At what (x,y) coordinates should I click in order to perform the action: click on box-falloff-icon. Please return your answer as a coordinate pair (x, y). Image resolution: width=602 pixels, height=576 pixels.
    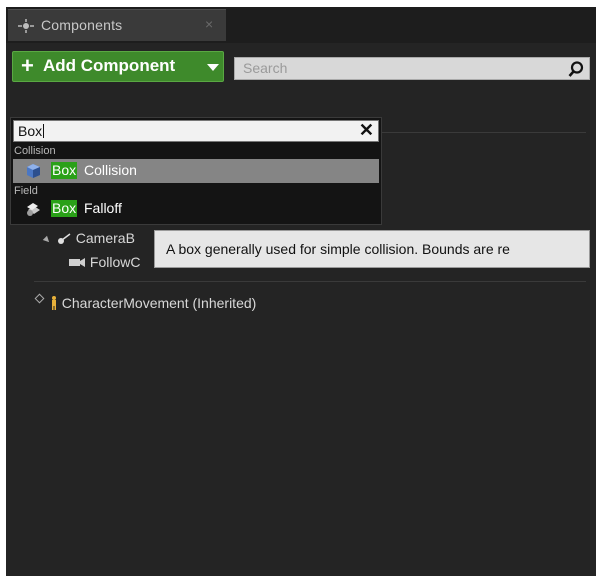
    Looking at the image, I should click on (33, 209).